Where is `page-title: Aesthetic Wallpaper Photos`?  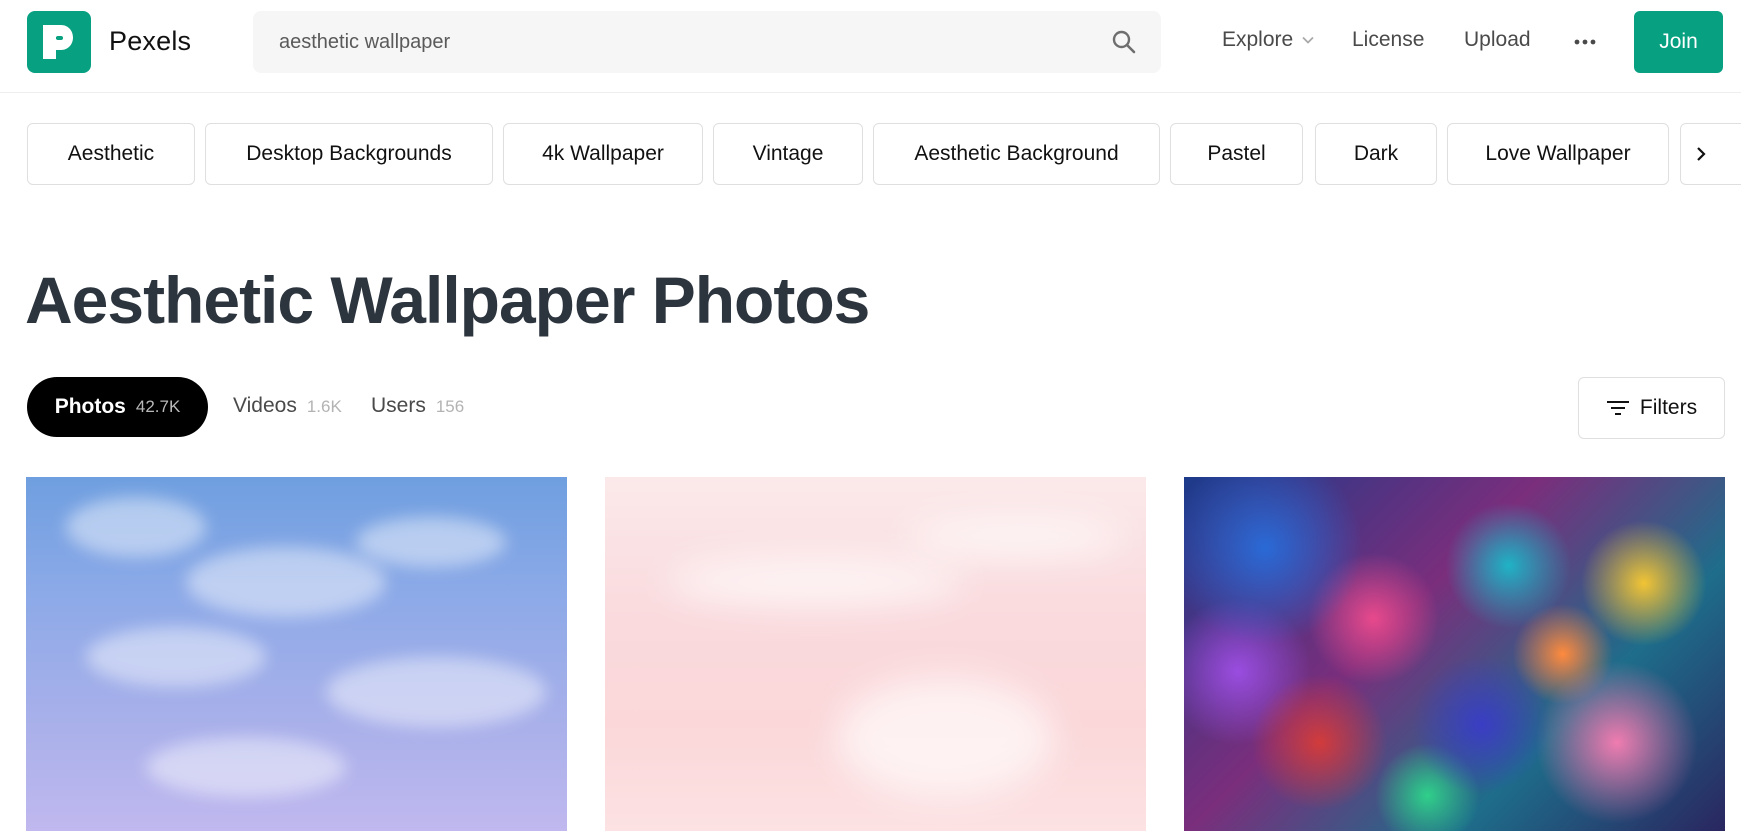
page-title: Aesthetic Wallpaper Photos is located at coordinates (447, 300).